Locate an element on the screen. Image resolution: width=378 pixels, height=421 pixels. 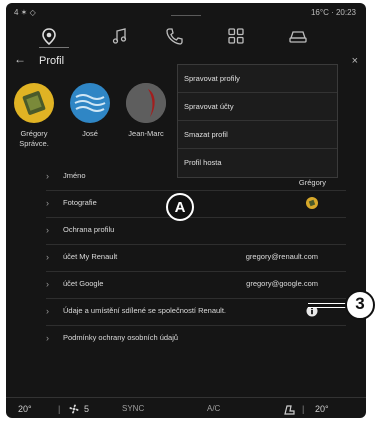
active-tab-indicator is located at coordinates (54, 47).